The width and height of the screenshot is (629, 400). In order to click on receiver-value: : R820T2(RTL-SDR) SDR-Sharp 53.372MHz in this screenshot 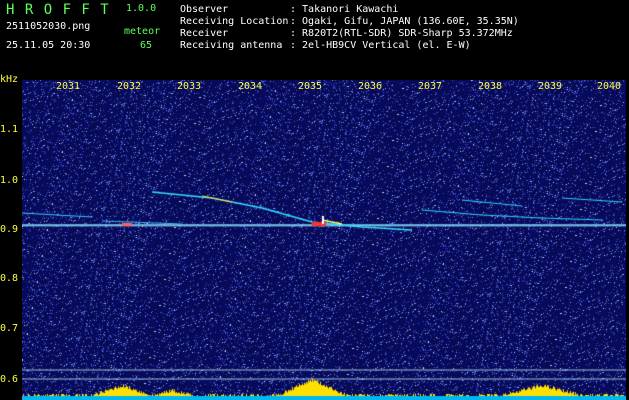, I will do `click(401, 33)`.